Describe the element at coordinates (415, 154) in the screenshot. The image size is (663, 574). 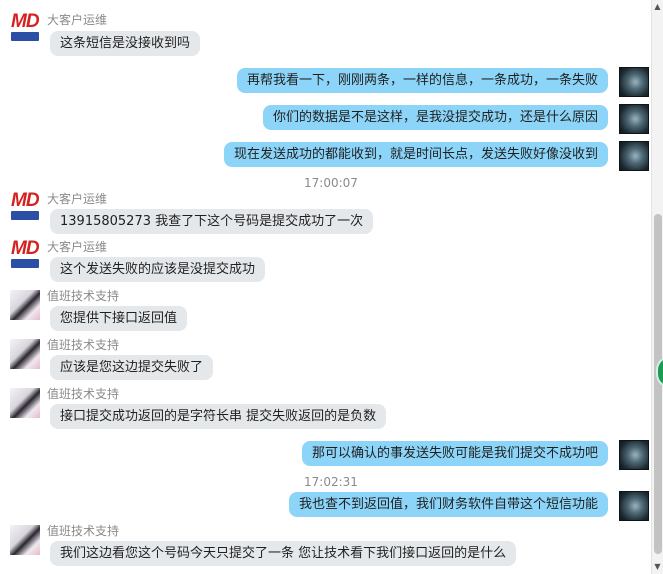
I see `message-bubble: 现在发送成功的都能收到，就是时间长点，发送失败好像没收到` at that location.